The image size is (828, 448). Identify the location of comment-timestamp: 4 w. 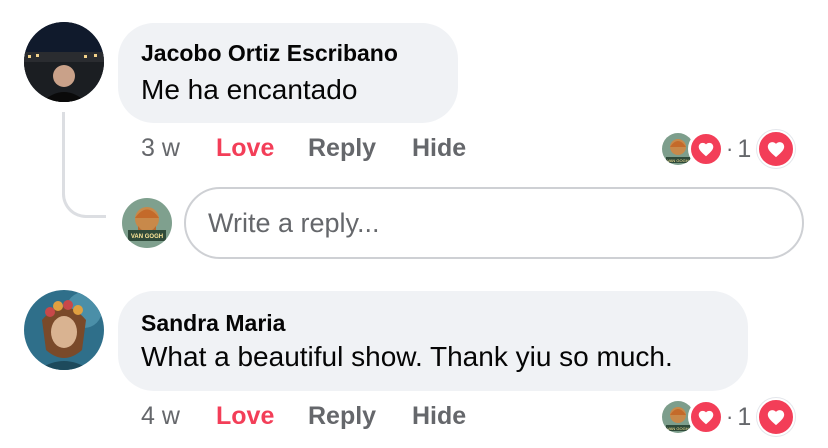
(160, 416).